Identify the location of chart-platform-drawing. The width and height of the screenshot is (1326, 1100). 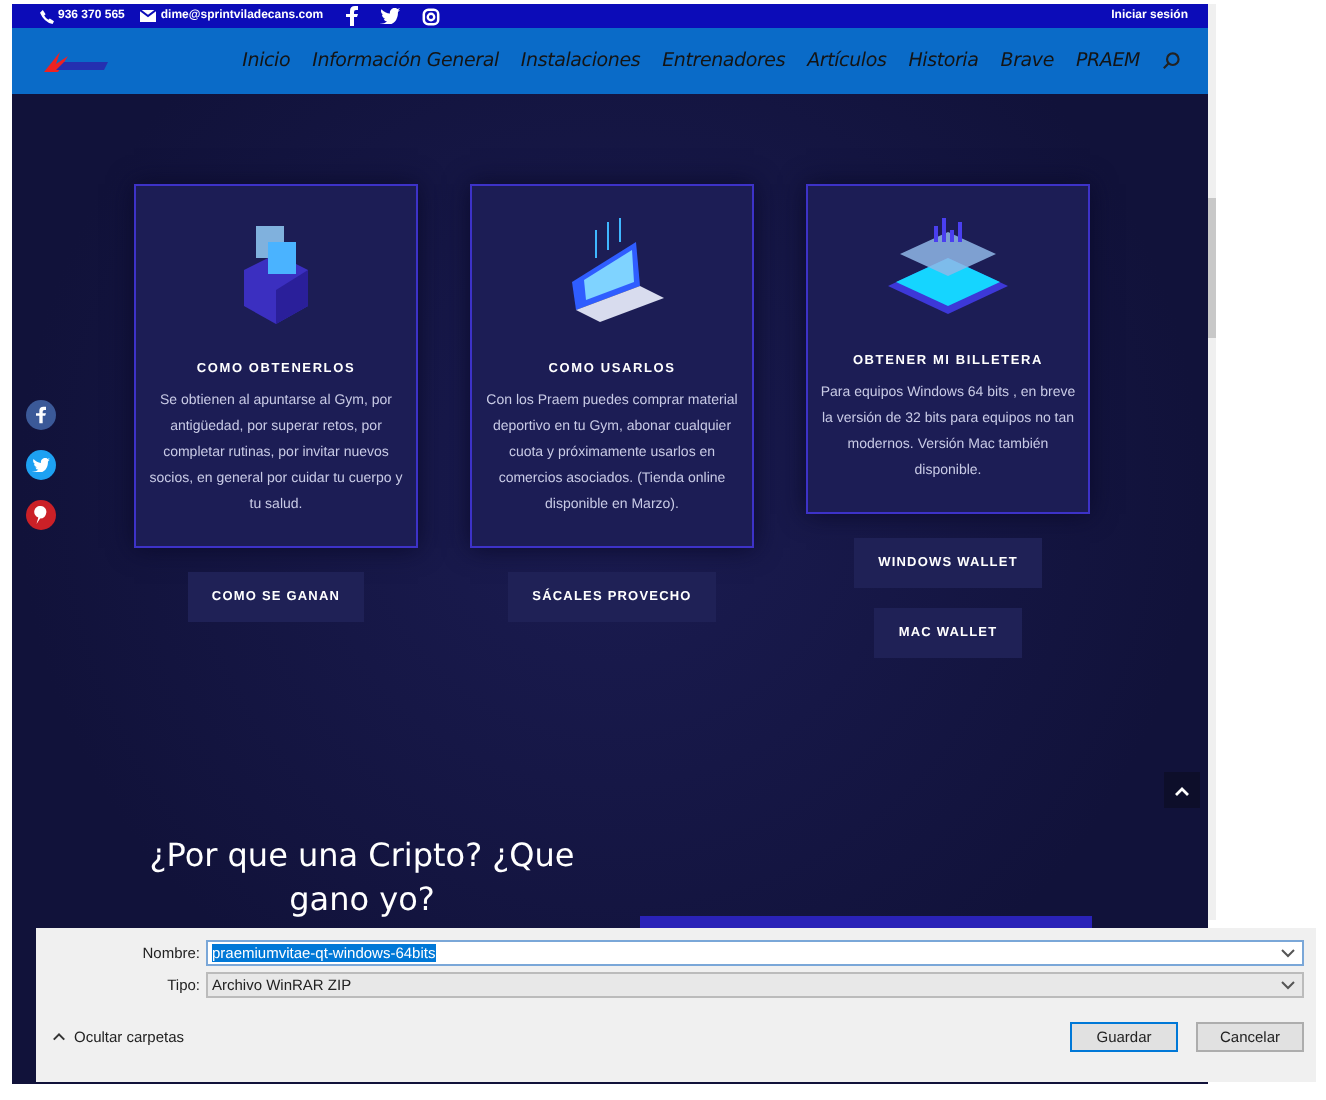
(948, 266).